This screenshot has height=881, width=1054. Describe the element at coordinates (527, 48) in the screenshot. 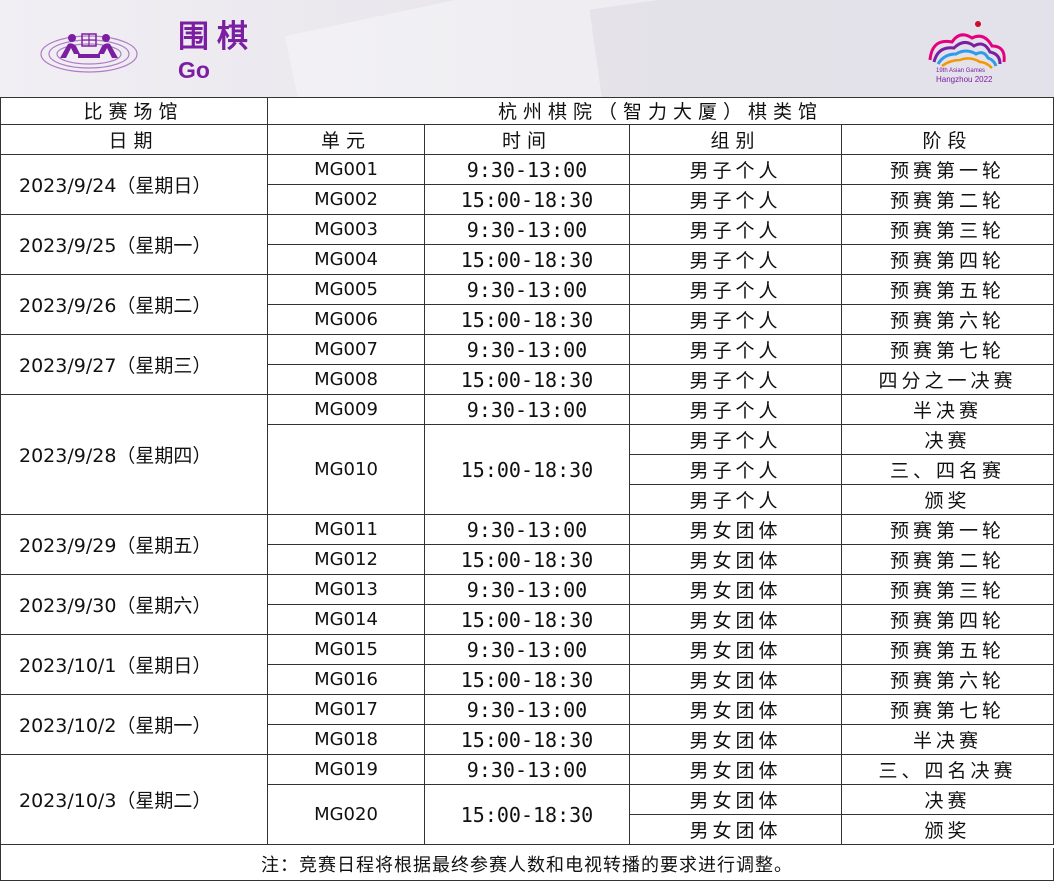

I see `page-header: 围棋 Go 19th Asian Games Hangzhou 2022` at that location.